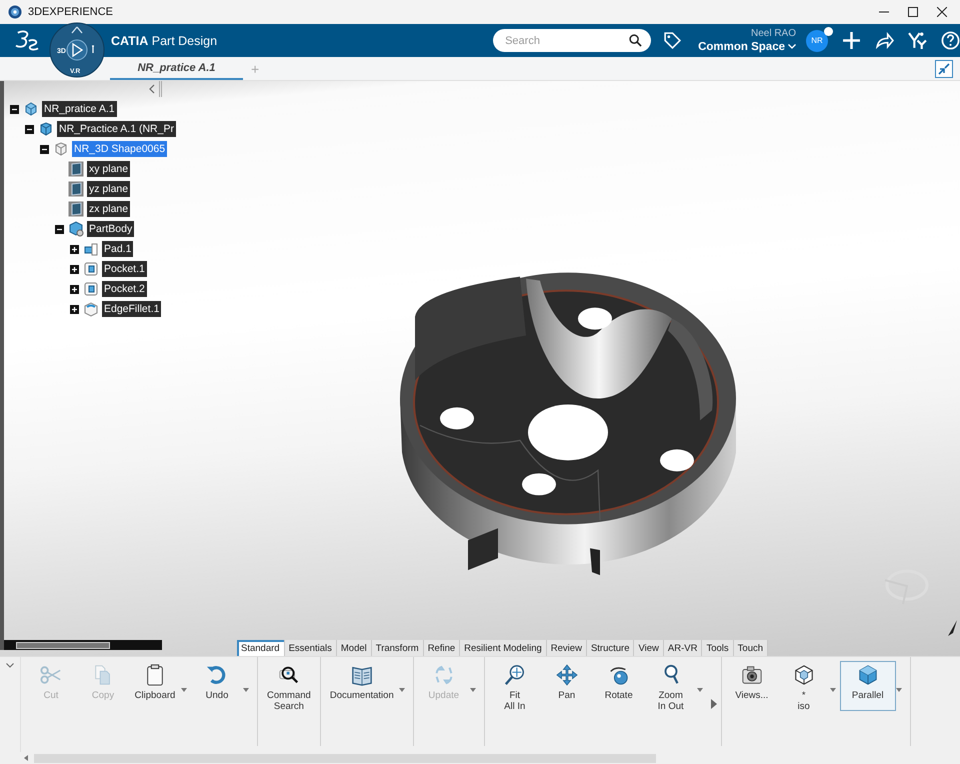  I want to click on expand-arrow-icon, so click(713, 704).